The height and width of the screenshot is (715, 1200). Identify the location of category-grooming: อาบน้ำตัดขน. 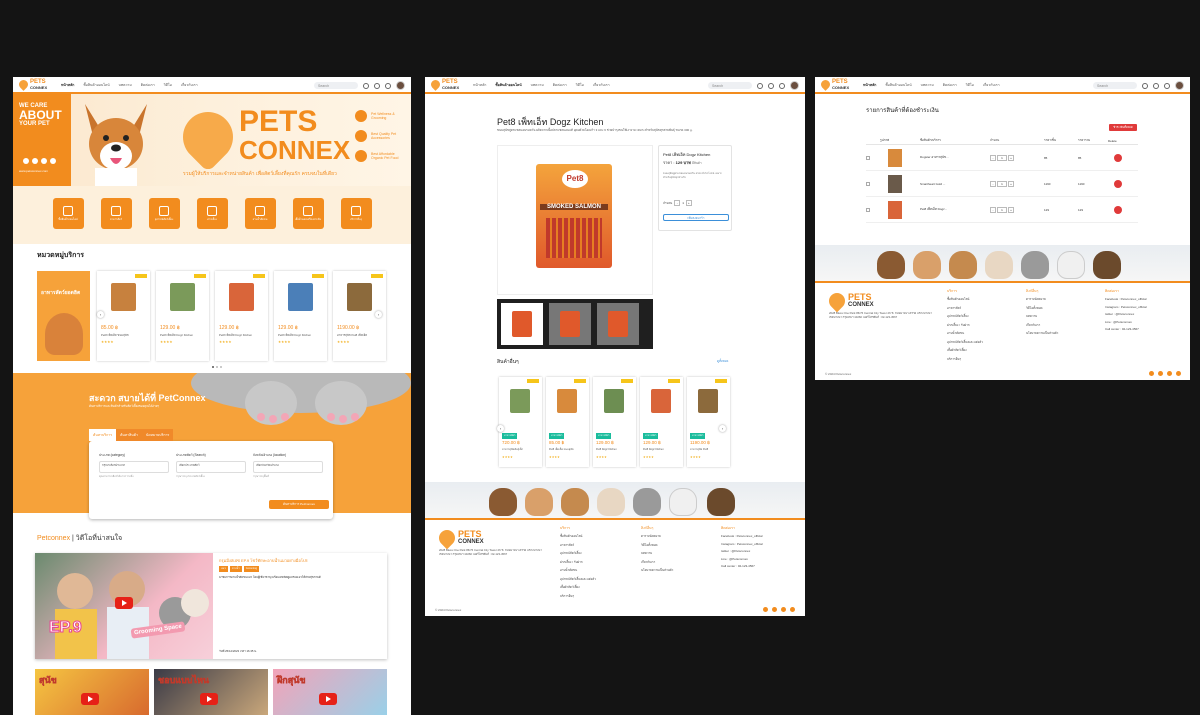
(260, 213).